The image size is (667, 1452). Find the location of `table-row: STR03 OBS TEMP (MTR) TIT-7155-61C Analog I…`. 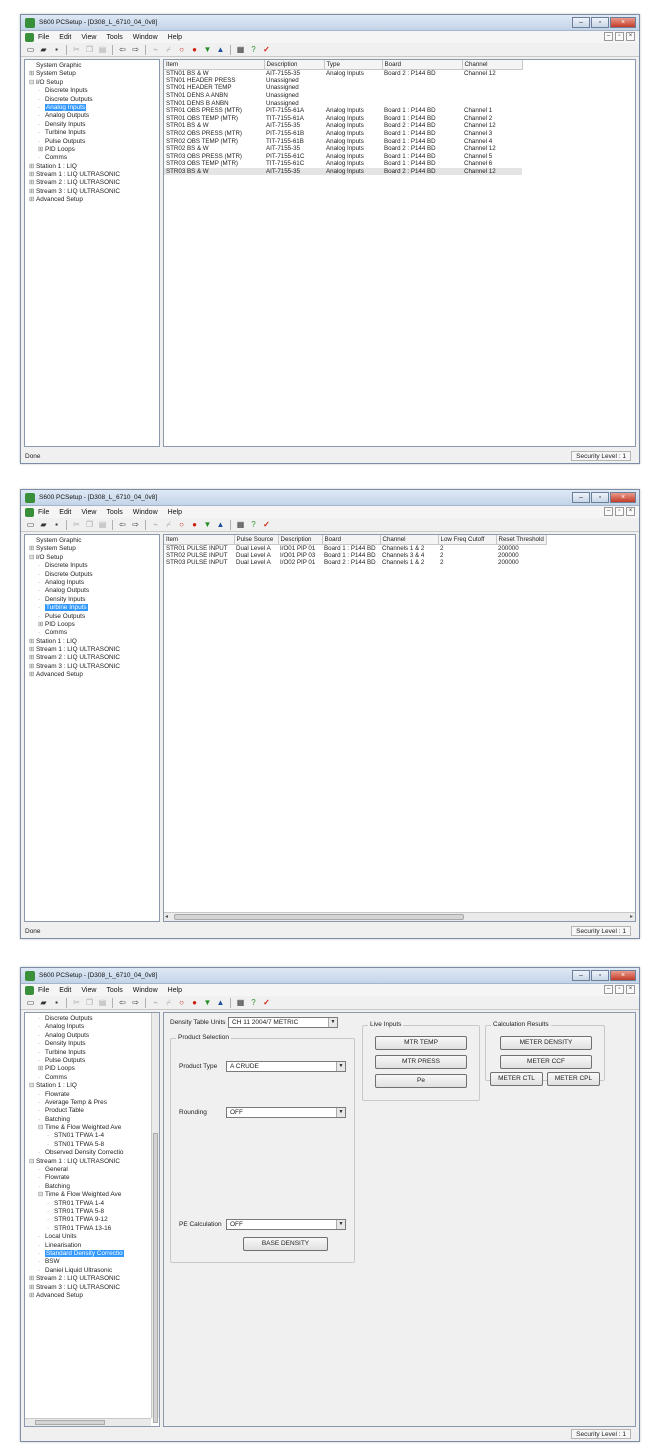

table-row: STR03 OBS TEMP (MTR) TIT-7155-61C Analog I… is located at coordinates (343, 164).